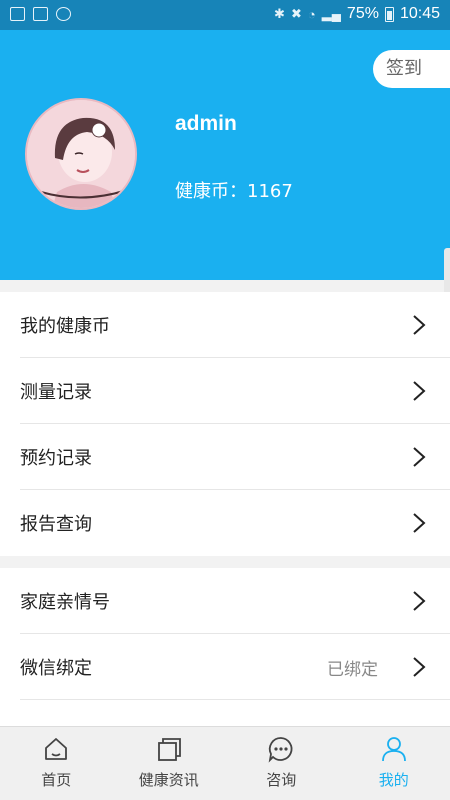  What do you see at coordinates (56, 780) in the screenshot?
I see `tab-label: 首页` at bounding box center [56, 780].